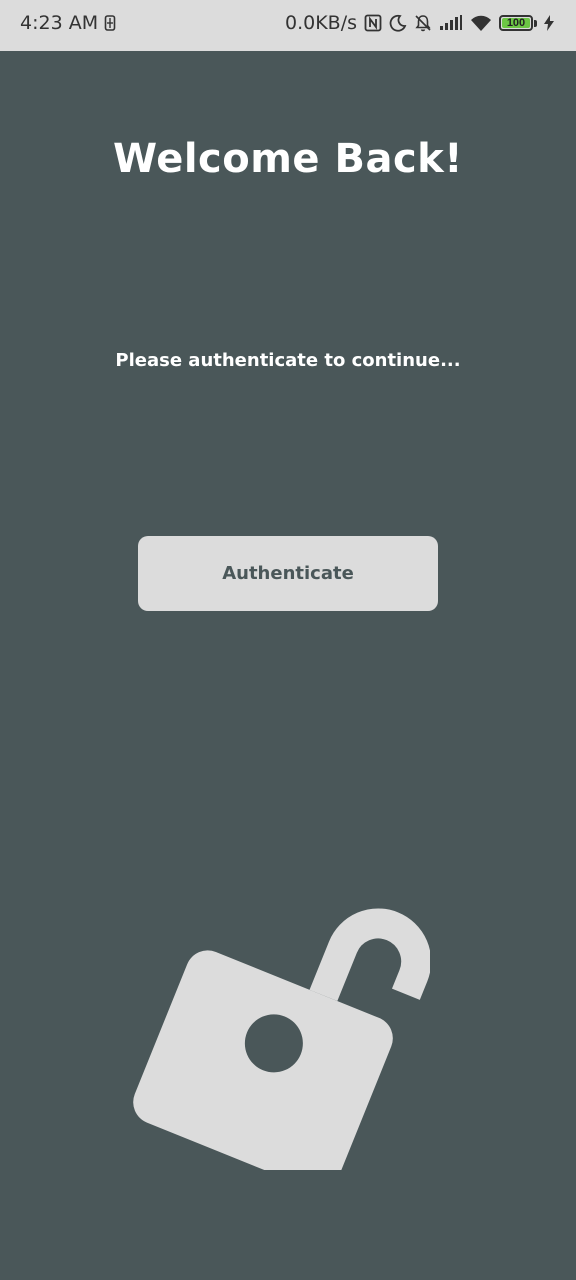 The width and height of the screenshot is (576, 1280). I want to click on battery-level-text: 100, so click(516, 23).